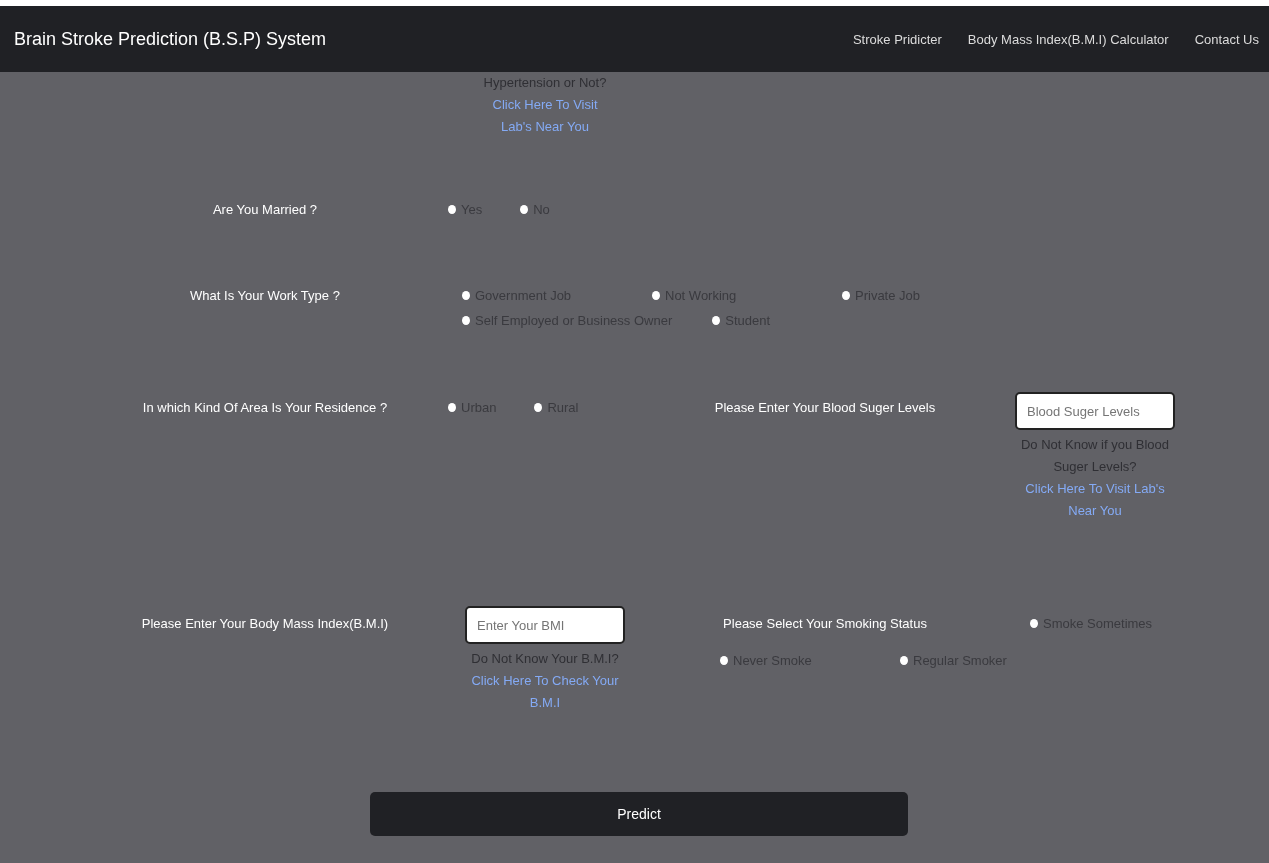 This screenshot has height=863, width=1269. What do you see at coordinates (545, 692) in the screenshot?
I see `bmi-link: Click Here To Check Your B.M.I` at bounding box center [545, 692].